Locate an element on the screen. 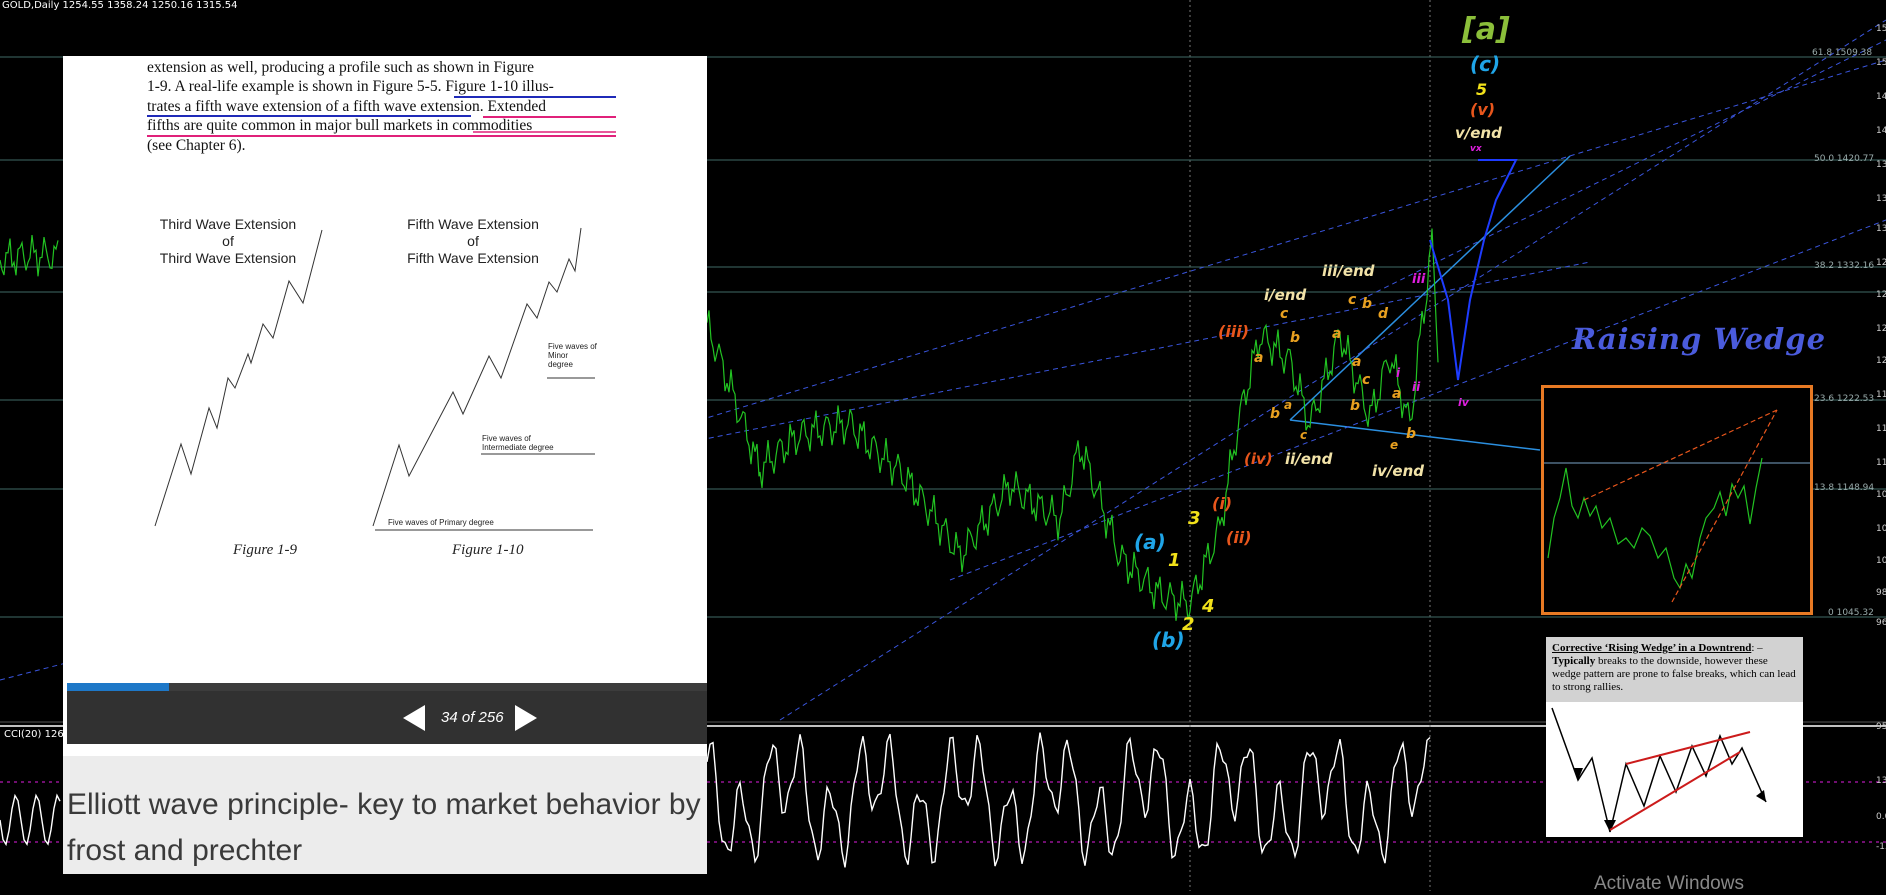 Image resolution: width=1886 pixels, height=895 pixels. wedge-diagram-svg is located at coordinates (1659, 770).